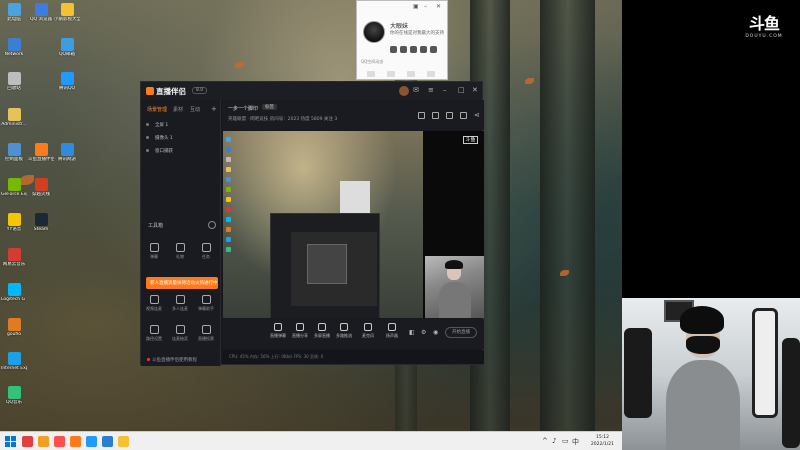 Image resolution: width=800 pixels, height=450 pixels. I want to click on tool-gift: 礼物, so click(180, 251).